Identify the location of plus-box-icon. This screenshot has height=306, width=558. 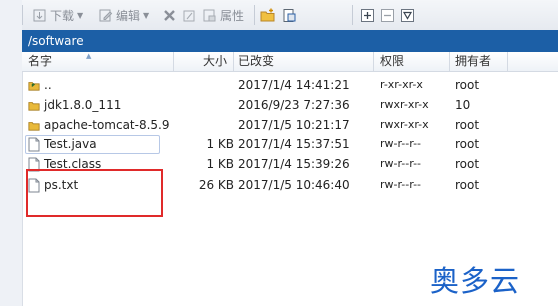
(367, 15).